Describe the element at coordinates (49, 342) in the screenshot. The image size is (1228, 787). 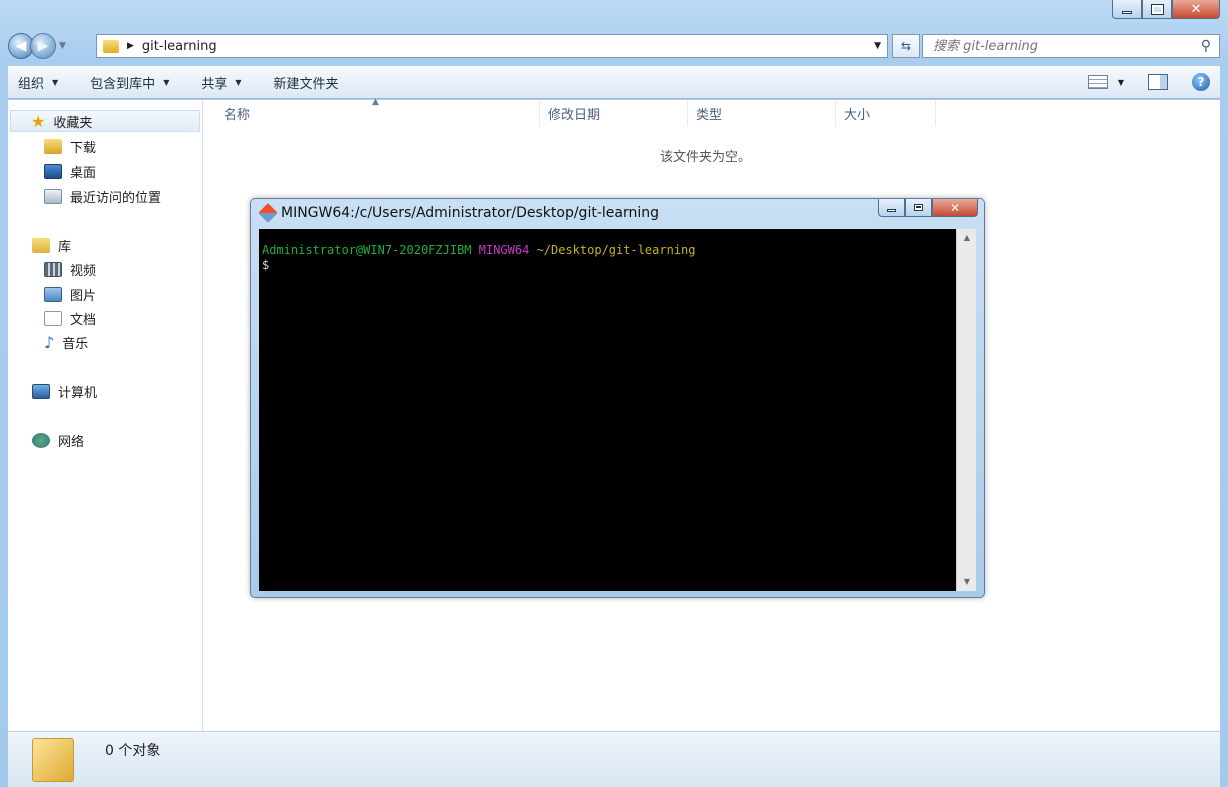
I see `music-note-icon: ♪` at that location.